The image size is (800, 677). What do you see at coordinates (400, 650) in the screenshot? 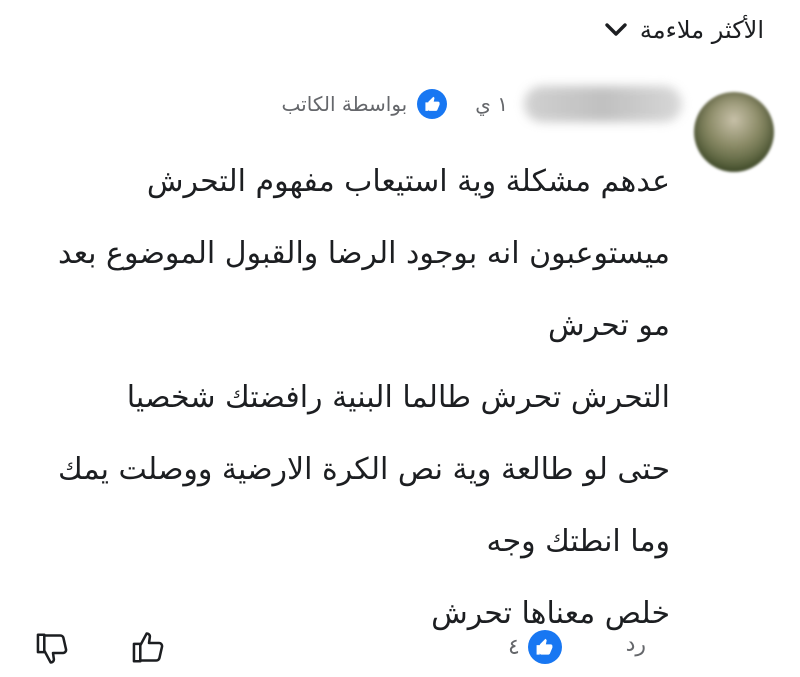
I see `comment-actions: رد ٤` at bounding box center [400, 650].